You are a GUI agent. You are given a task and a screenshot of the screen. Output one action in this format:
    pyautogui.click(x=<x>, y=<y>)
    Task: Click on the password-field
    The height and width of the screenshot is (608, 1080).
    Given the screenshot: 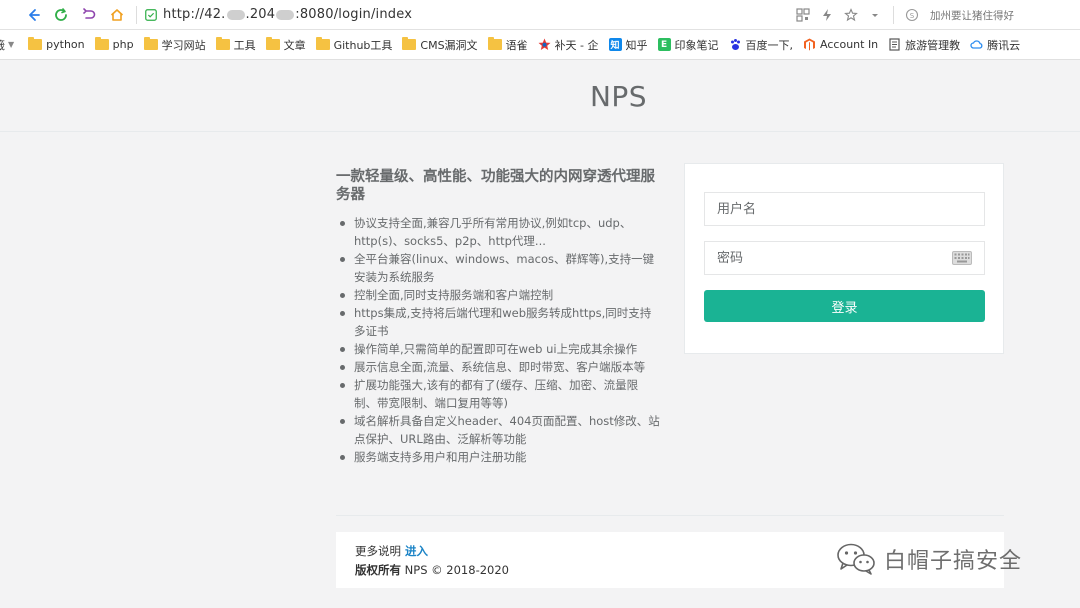 What is the action you would take?
    pyautogui.click(x=844, y=258)
    